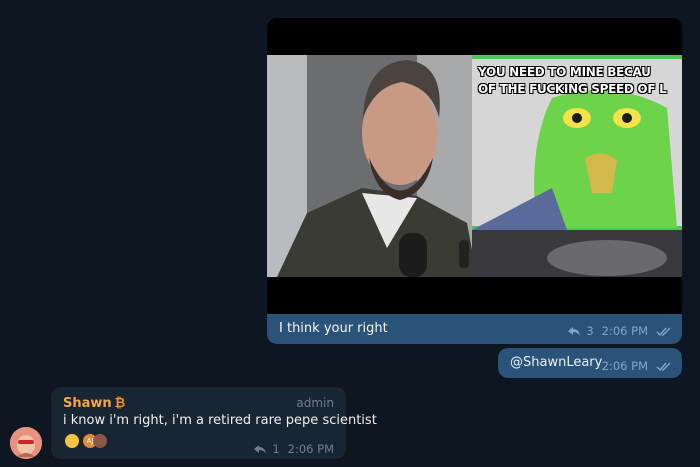 This screenshot has width=700, height=467. I want to click on sender-name: Shawn ₿, so click(94, 403).